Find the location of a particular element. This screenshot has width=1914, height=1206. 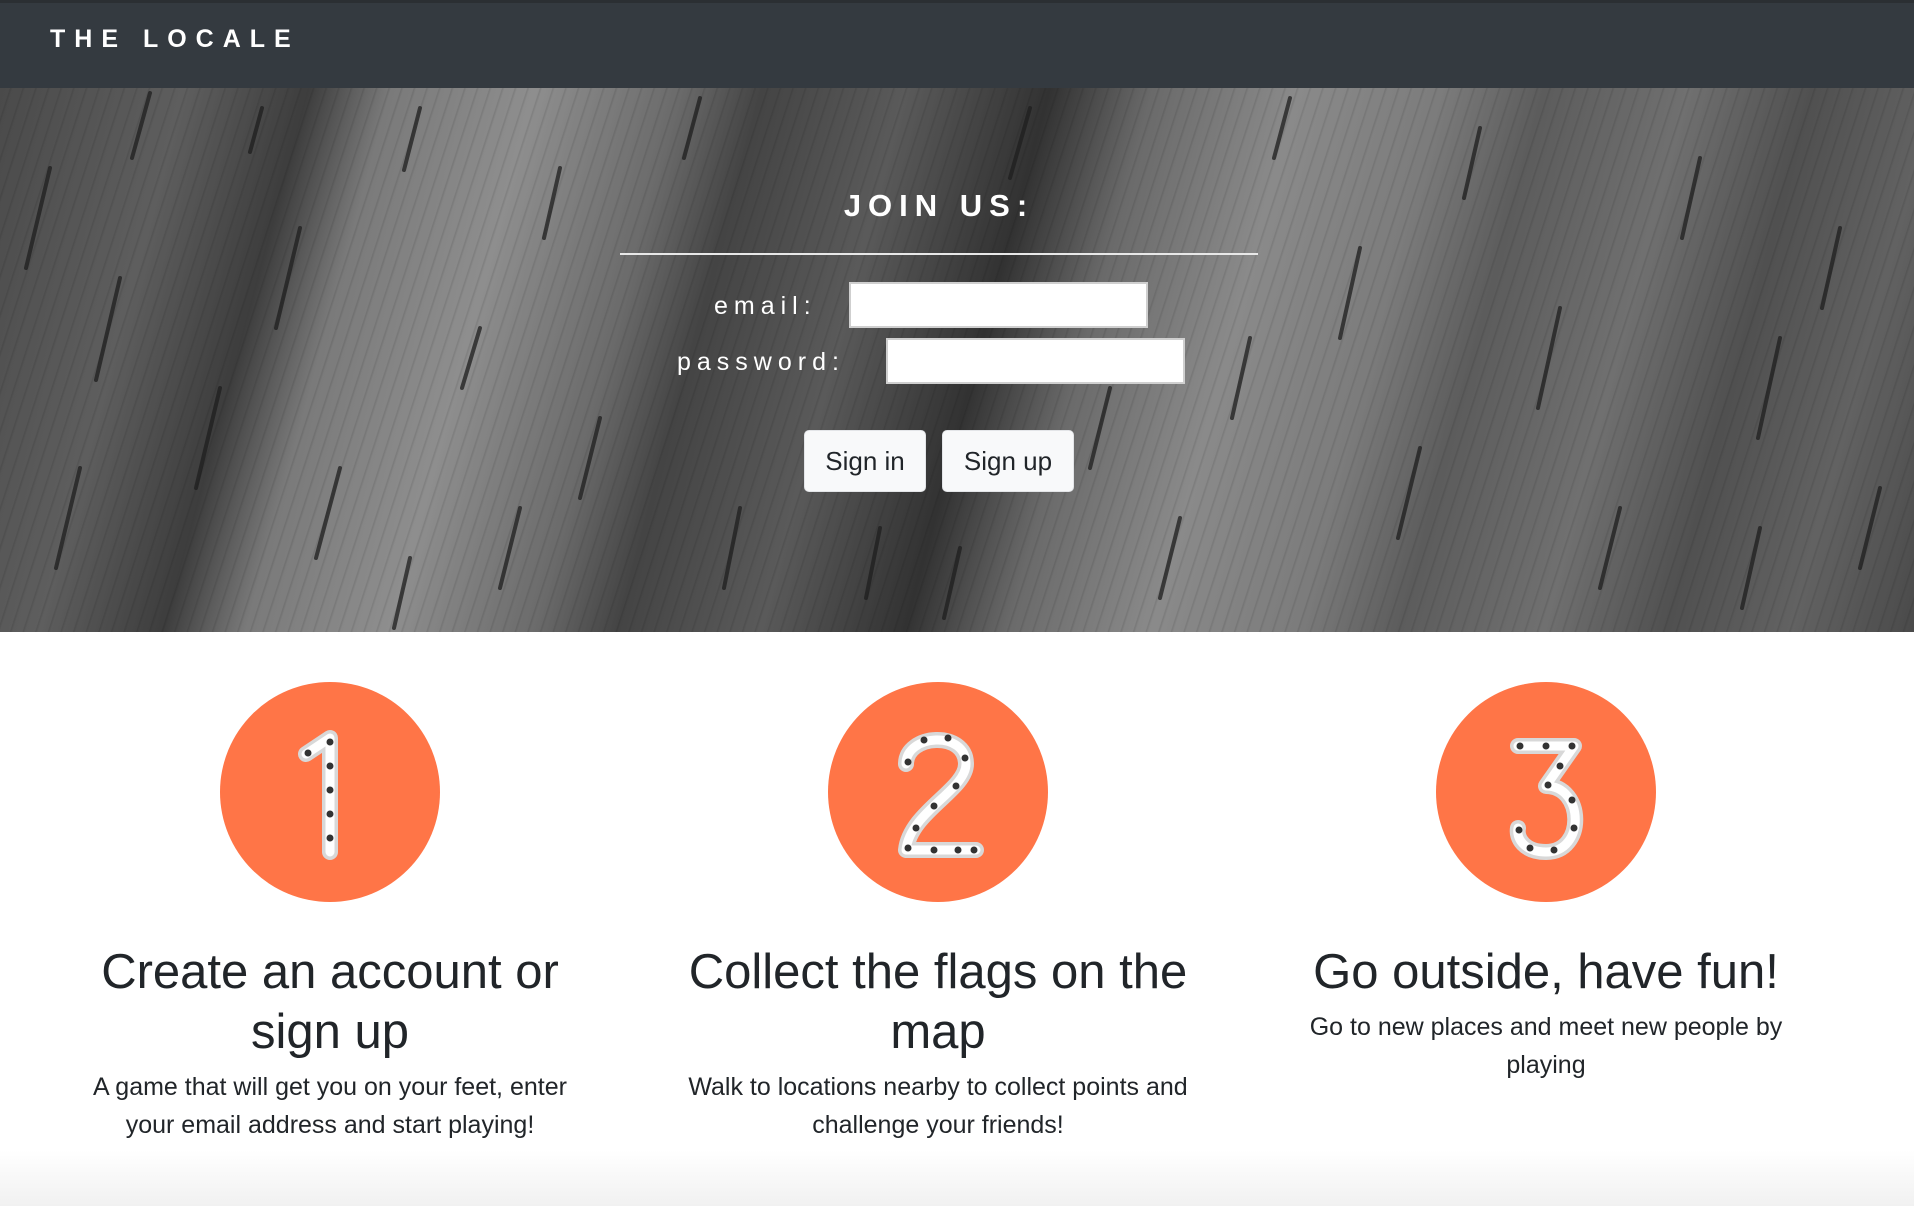

navbar: THE LOCALE is located at coordinates (957, 44).